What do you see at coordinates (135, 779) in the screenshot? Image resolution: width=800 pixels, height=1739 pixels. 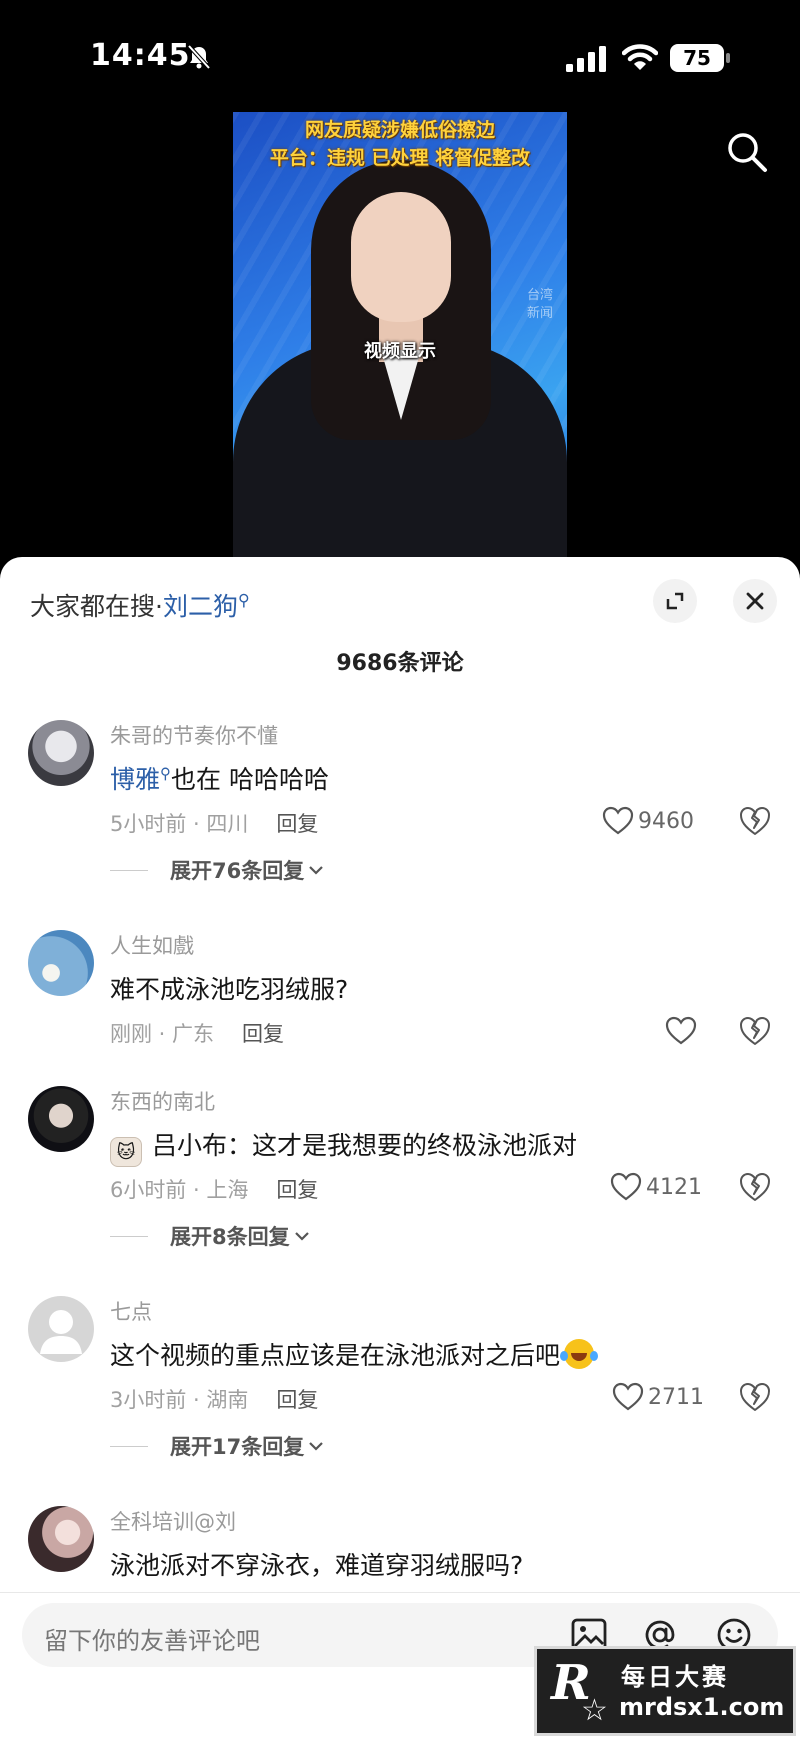 I see `comment-mention: 博雅` at bounding box center [135, 779].